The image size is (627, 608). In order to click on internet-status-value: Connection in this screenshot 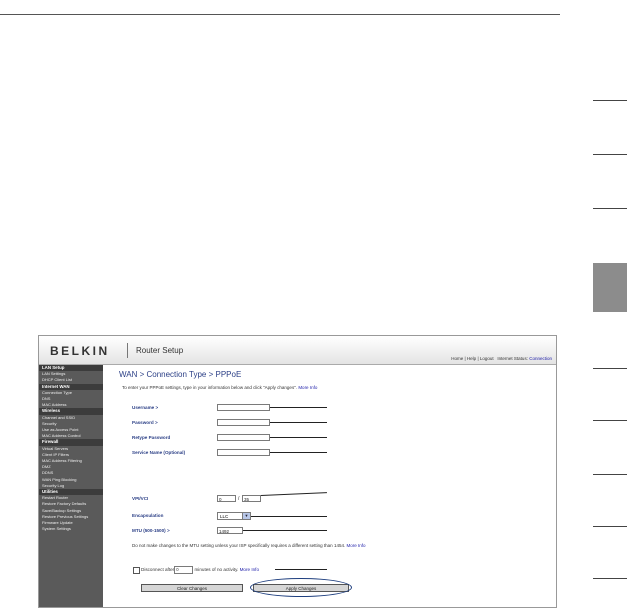, I will do `click(540, 358)`.